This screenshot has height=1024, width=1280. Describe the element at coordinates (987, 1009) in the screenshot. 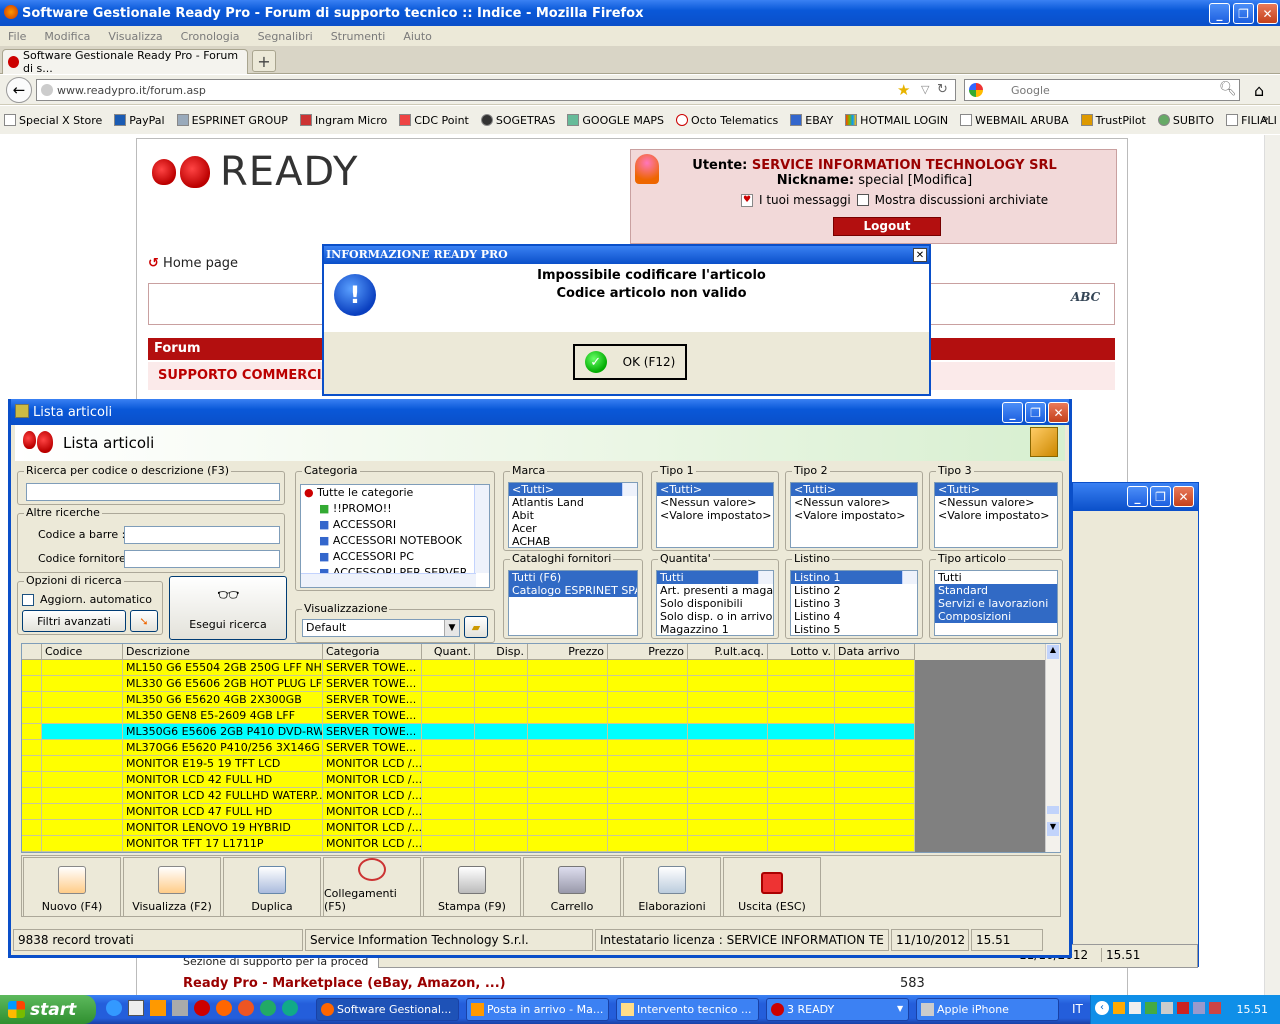

I see `task-iphone: Apple iPhone` at that location.